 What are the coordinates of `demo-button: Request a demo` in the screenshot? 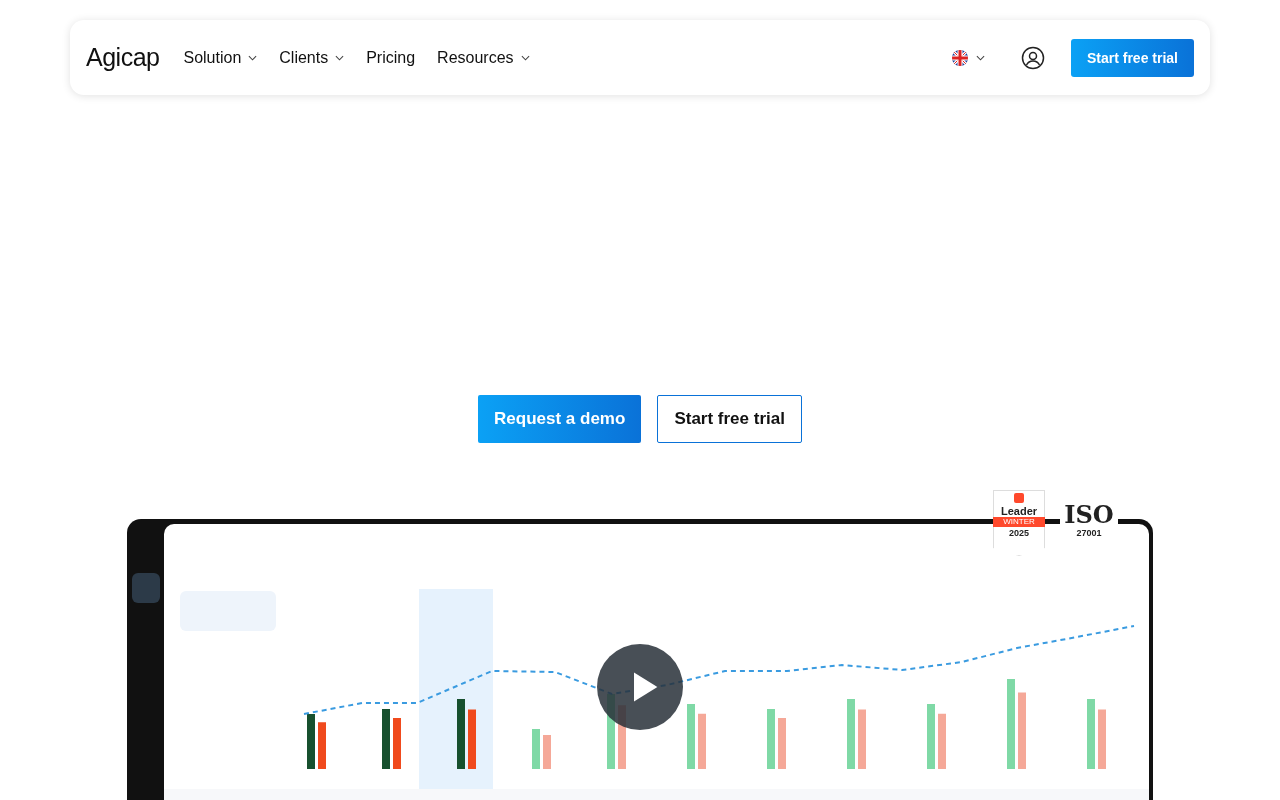 It's located at (560, 419).